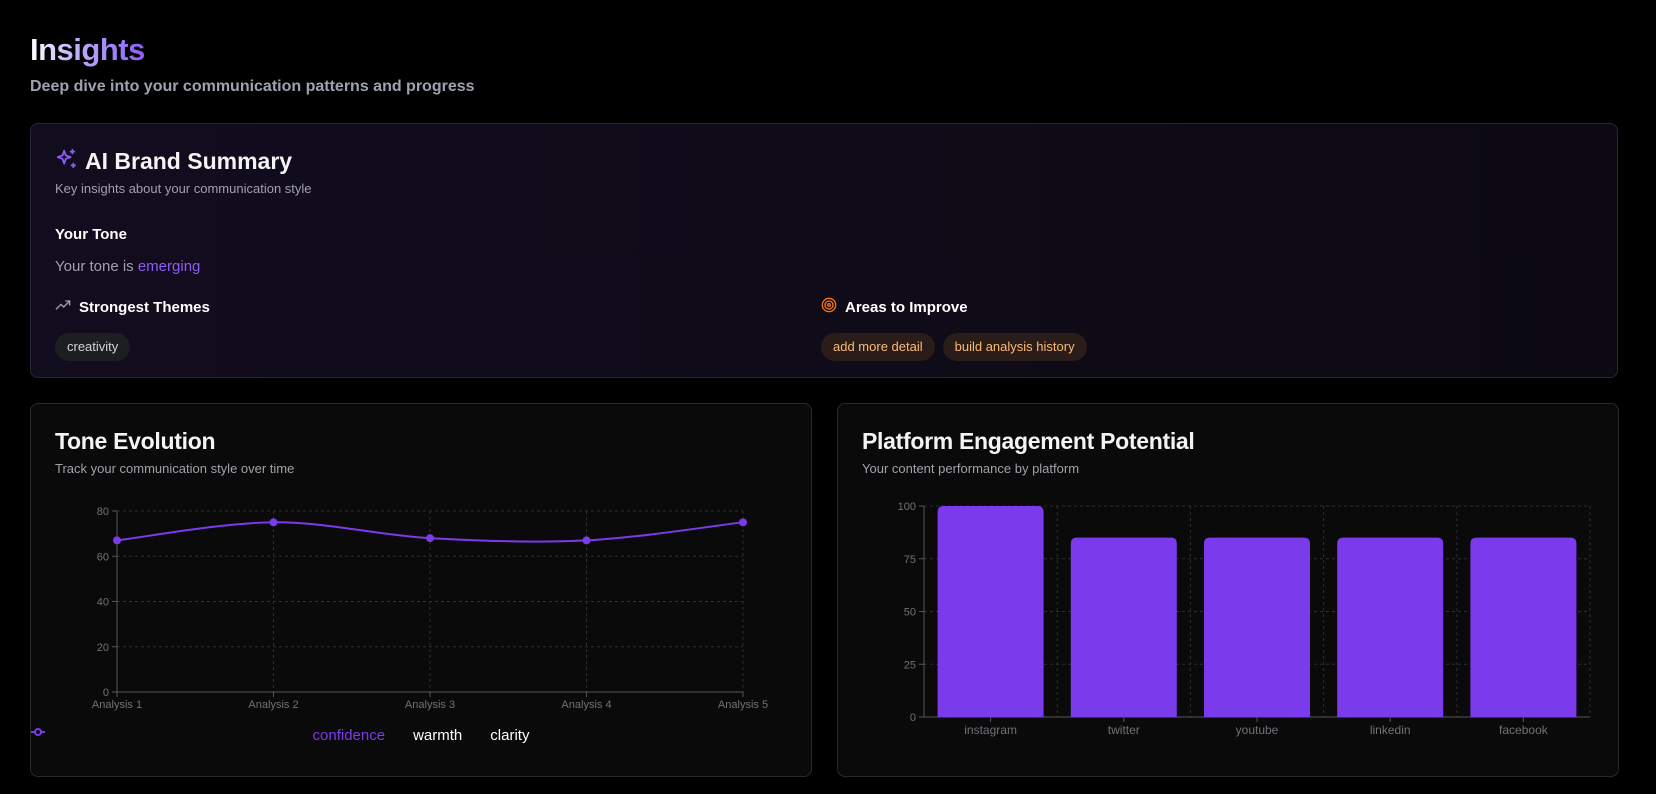 The width and height of the screenshot is (1656, 794). I want to click on line-chart-legend: confidence warmth clarity, so click(421, 735).